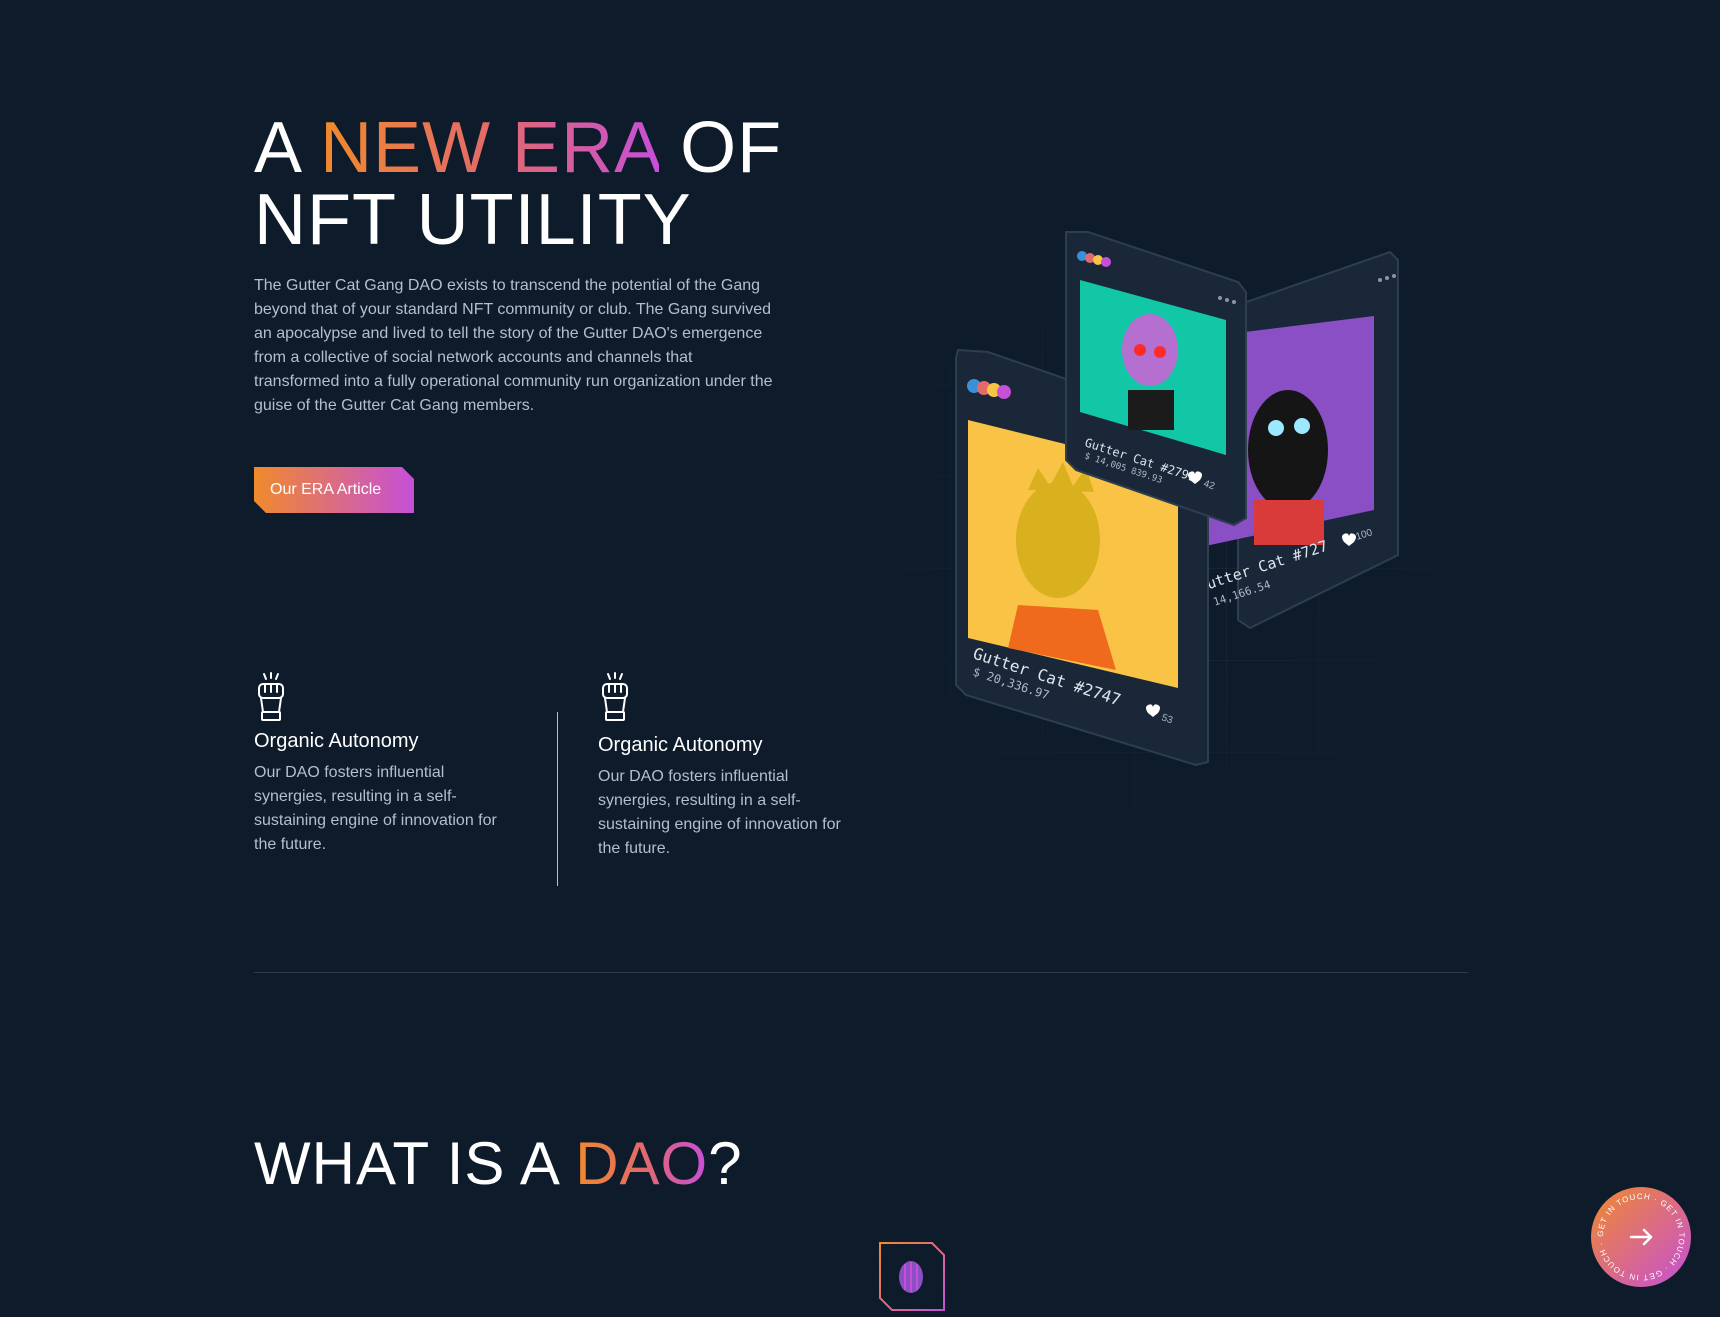 The height and width of the screenshot is (1317, 1720). Describe the element at coordinates (861, 972) in the screenshot. I see `section-divider` at that location.